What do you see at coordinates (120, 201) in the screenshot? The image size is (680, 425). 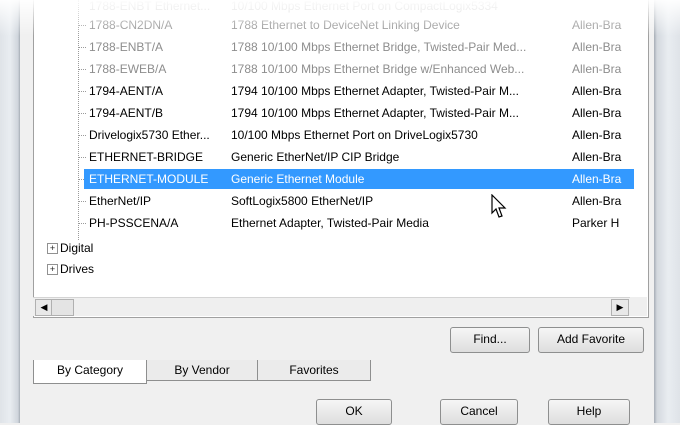 I see `device-name: EtherNet/IP` at bounding box center [120, 201].